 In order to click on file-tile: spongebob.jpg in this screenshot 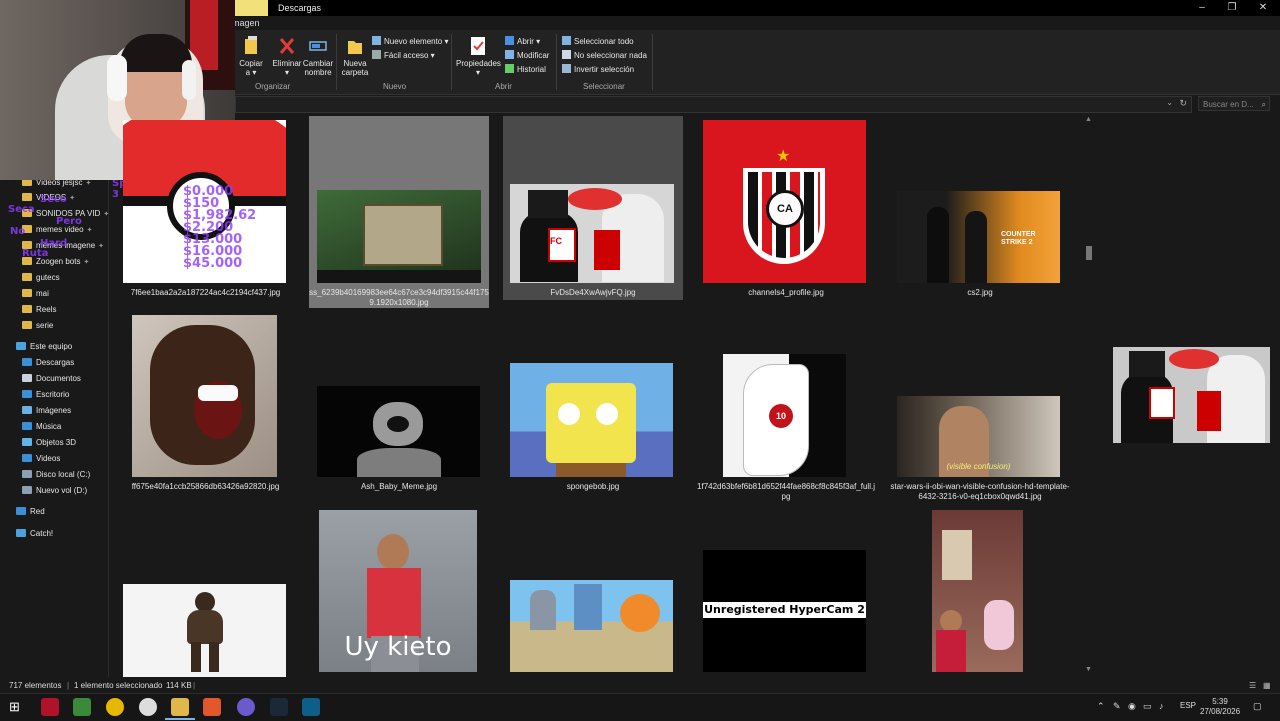, I will do `click(593, 405)`.